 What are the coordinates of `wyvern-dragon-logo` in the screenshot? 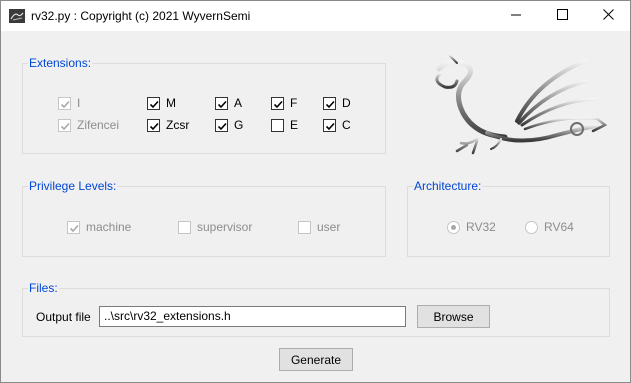 It's located at (517, 105).